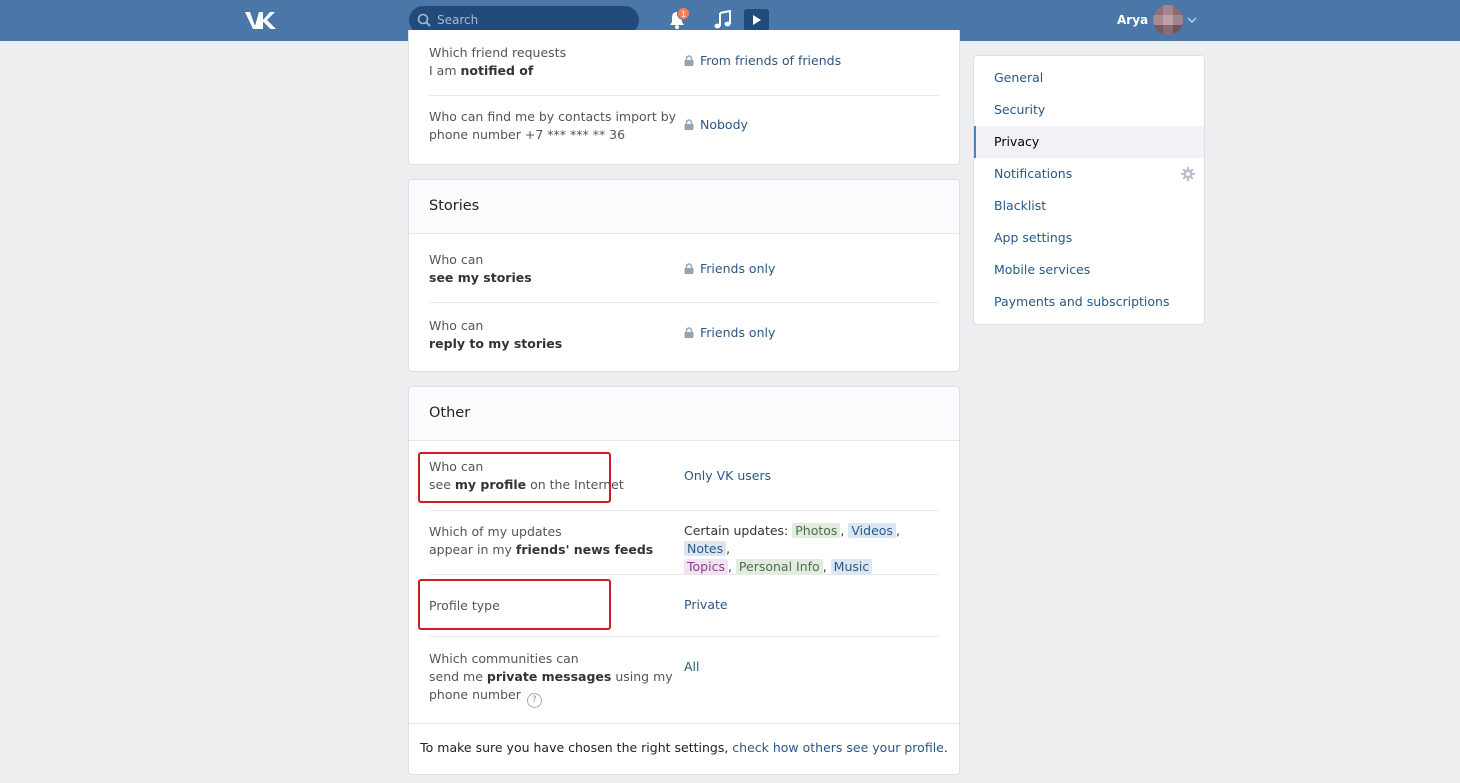 This screenshot has height=783, width=1460. What do you see at coordinates (872, 530) in the screenshot?
I see `tag-videos: Videos` at bounding box center [872, 530].